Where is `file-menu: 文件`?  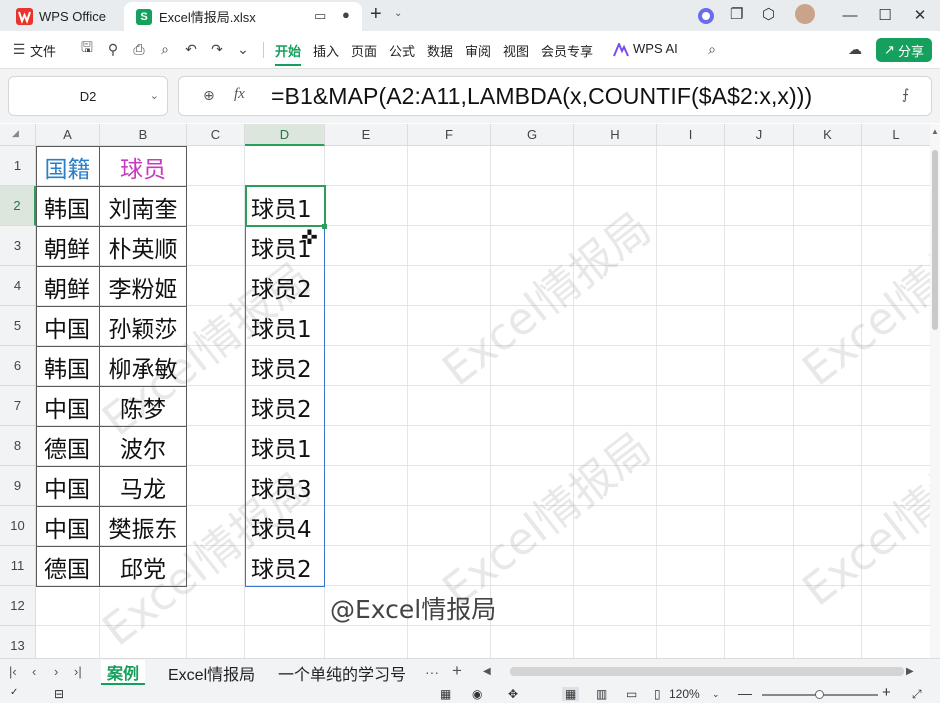 file-menu: 文件 is located at coordinates (43, 50).